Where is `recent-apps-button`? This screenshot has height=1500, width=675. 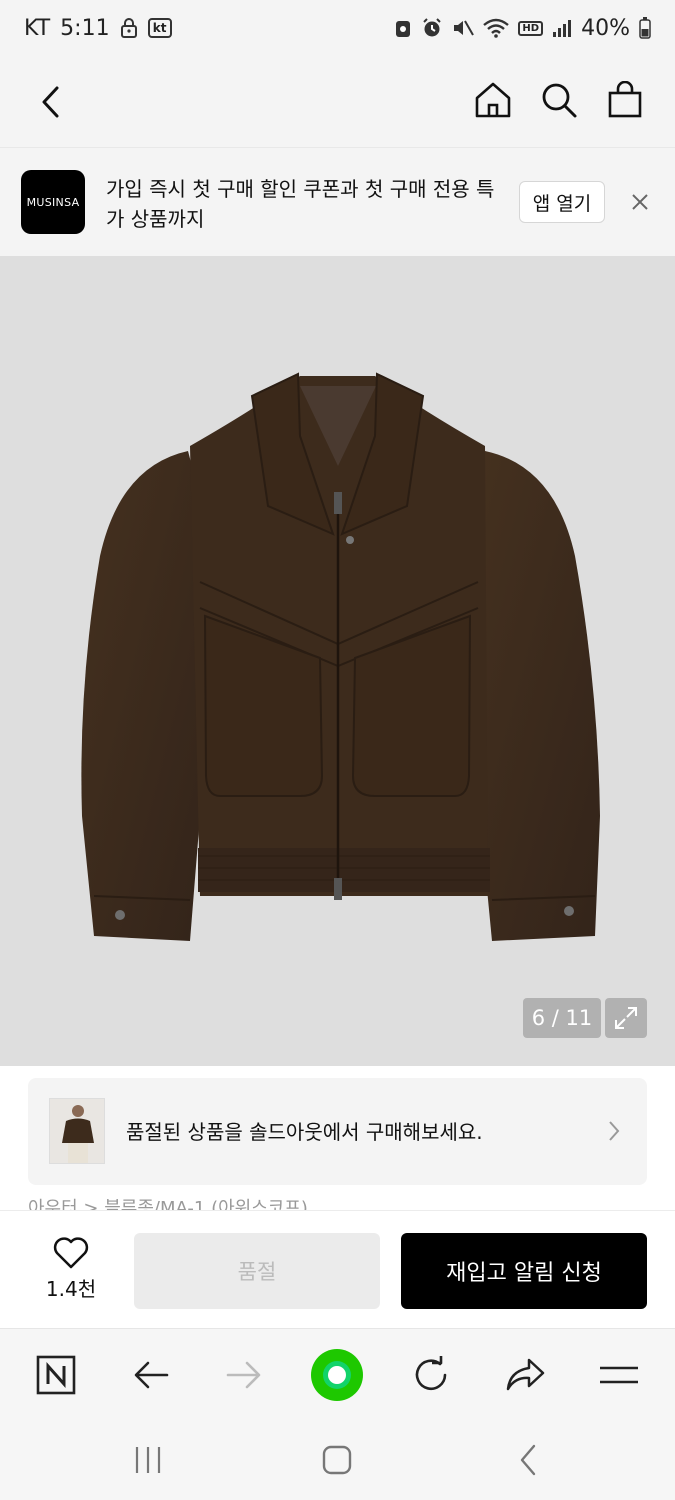
recent-apps-button is located at coordinates (148, 1460).